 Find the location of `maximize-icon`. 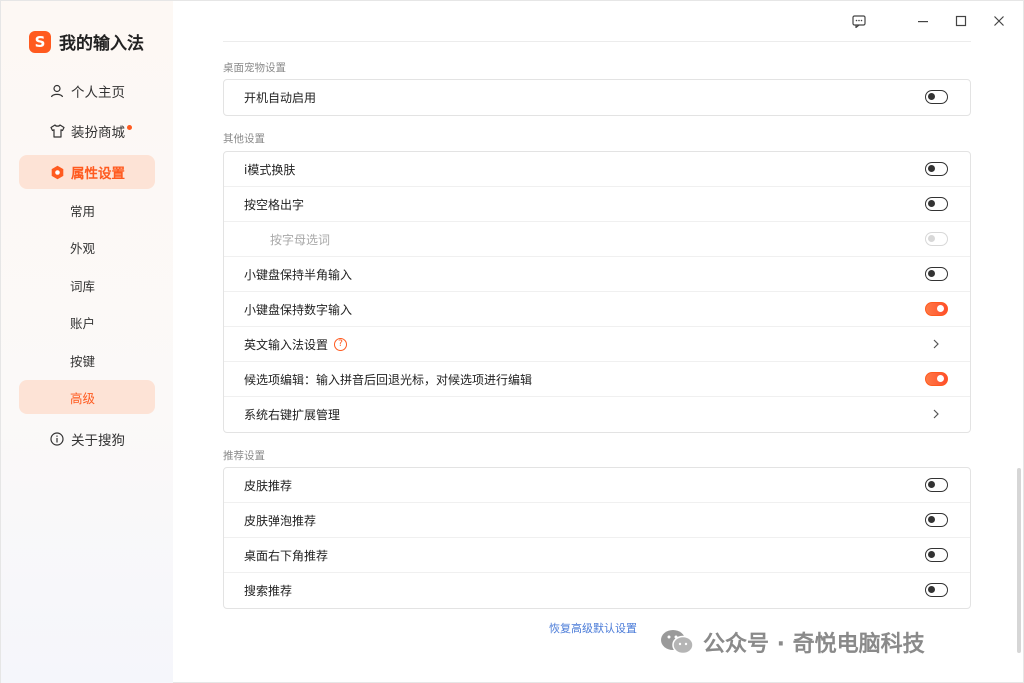

maximize-icon is located at coordinates (961, 21).